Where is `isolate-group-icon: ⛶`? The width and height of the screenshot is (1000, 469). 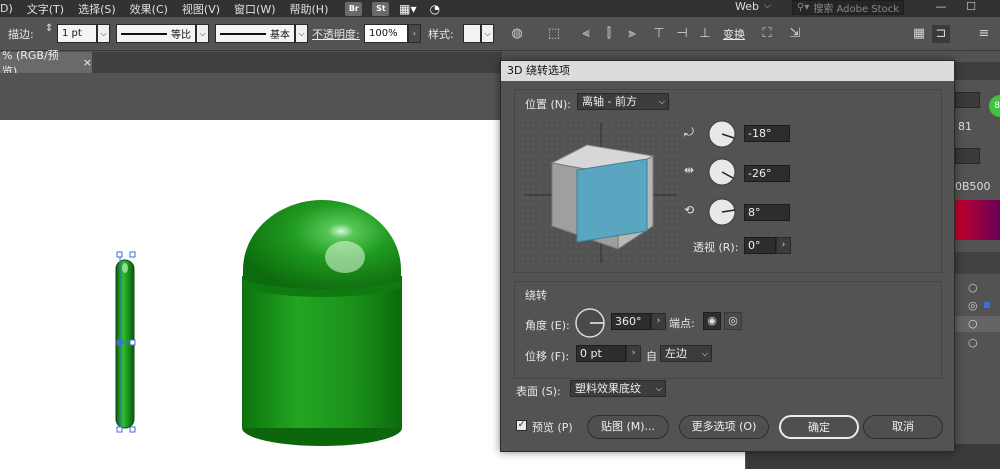
isolate-group-icon: ⛶ is located at coordinates (767, 34).